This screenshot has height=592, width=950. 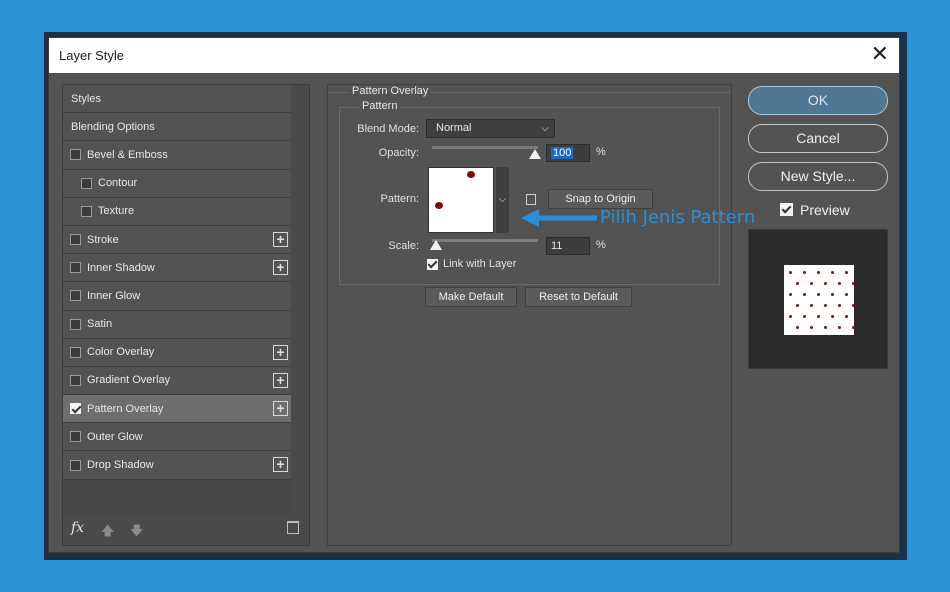 I want to click on blend-mode-label: Blend Mode:, so click(x=388, y=129).